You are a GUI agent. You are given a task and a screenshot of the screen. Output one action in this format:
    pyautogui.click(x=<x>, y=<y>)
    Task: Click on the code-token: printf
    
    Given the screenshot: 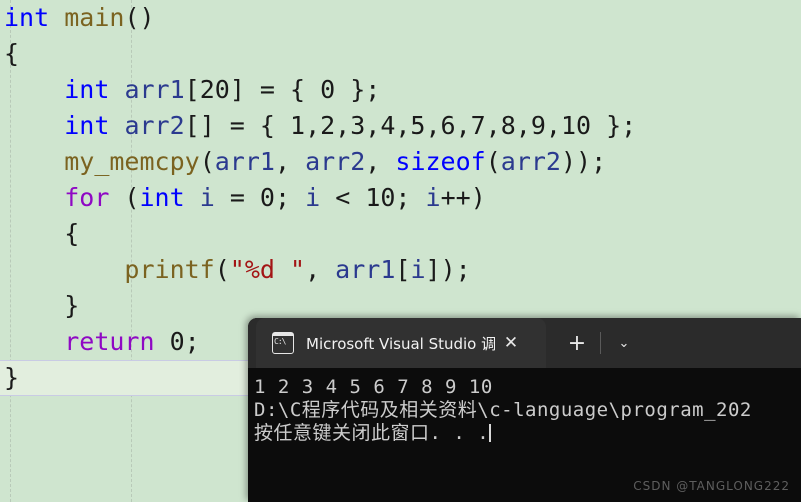 What is the action you would take?
    pyautogui.click(x=169, y=269)
    